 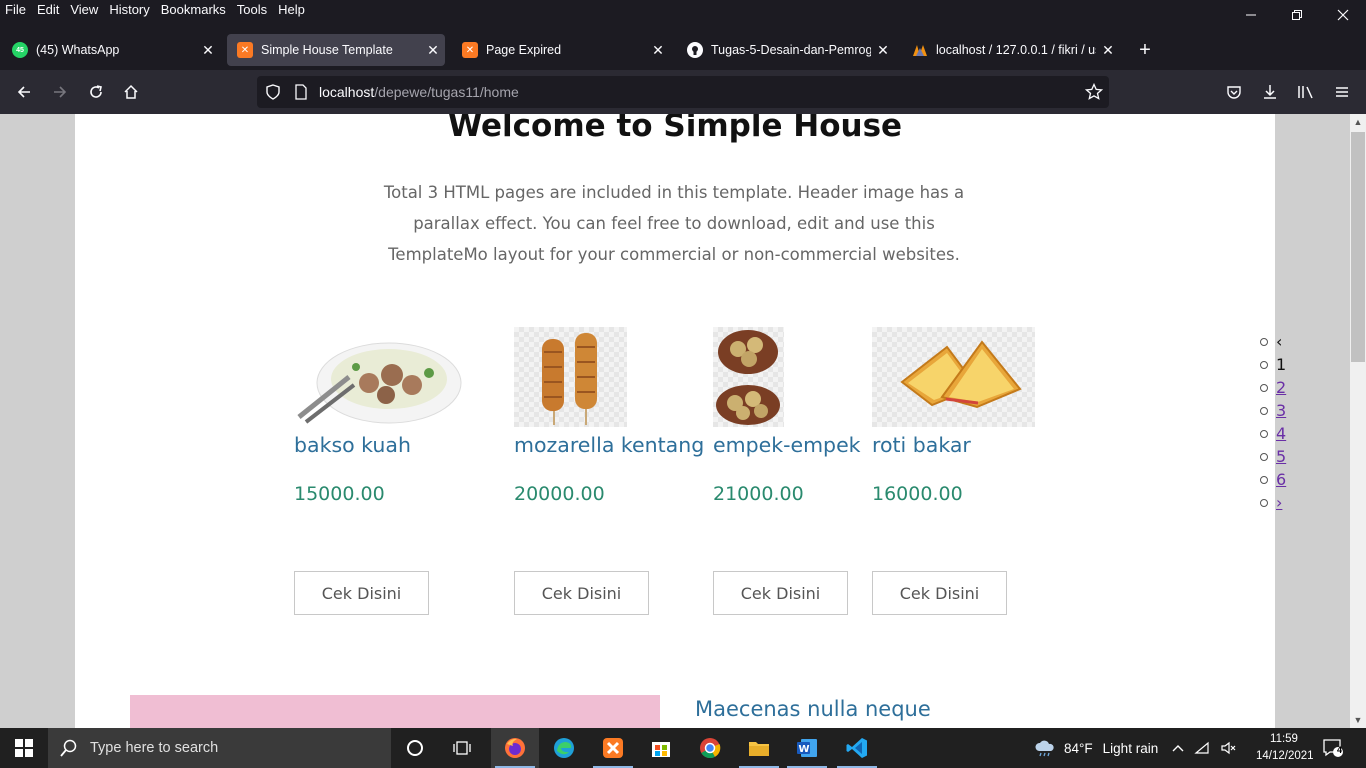 I want to click on close-window-button, so click(x=1343, y=15).